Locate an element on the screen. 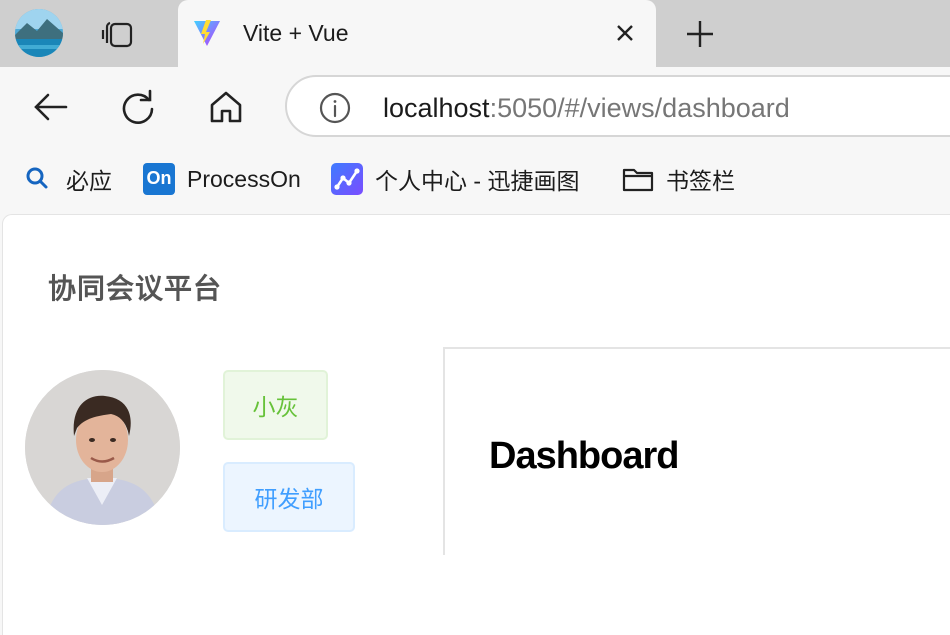 This screenshot has height=635, width=950. department-name: 研发部 is located at coordinates (289, 499).